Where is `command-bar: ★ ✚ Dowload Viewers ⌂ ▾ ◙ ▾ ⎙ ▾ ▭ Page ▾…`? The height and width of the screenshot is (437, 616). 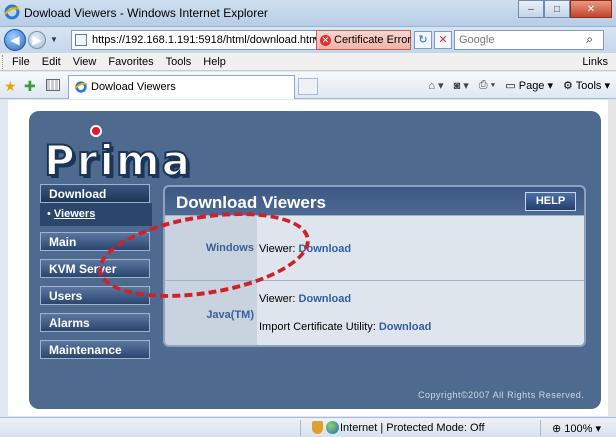 command-bar: ★ ✚ Dowload Viewers ⌂ ▾ ◙ ▾ ⎙ ▾ ▭ Page ▾… is located at coordinates (308, 85).